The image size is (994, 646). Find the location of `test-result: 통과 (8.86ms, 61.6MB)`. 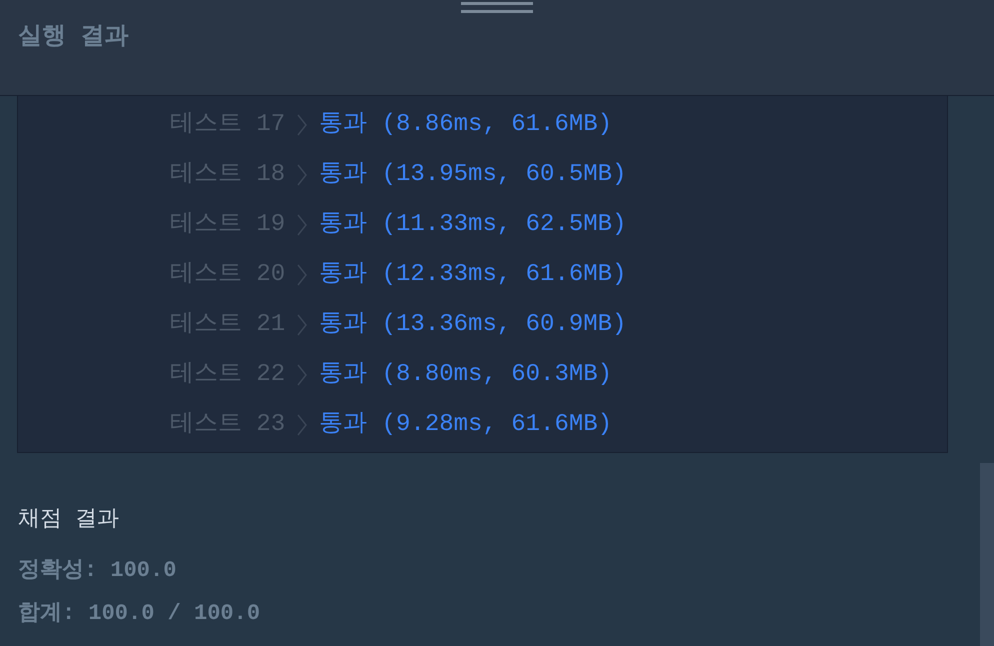

test-result: 통과 (8.86ms, 61.6MB) is located at coordinates (465, 125).